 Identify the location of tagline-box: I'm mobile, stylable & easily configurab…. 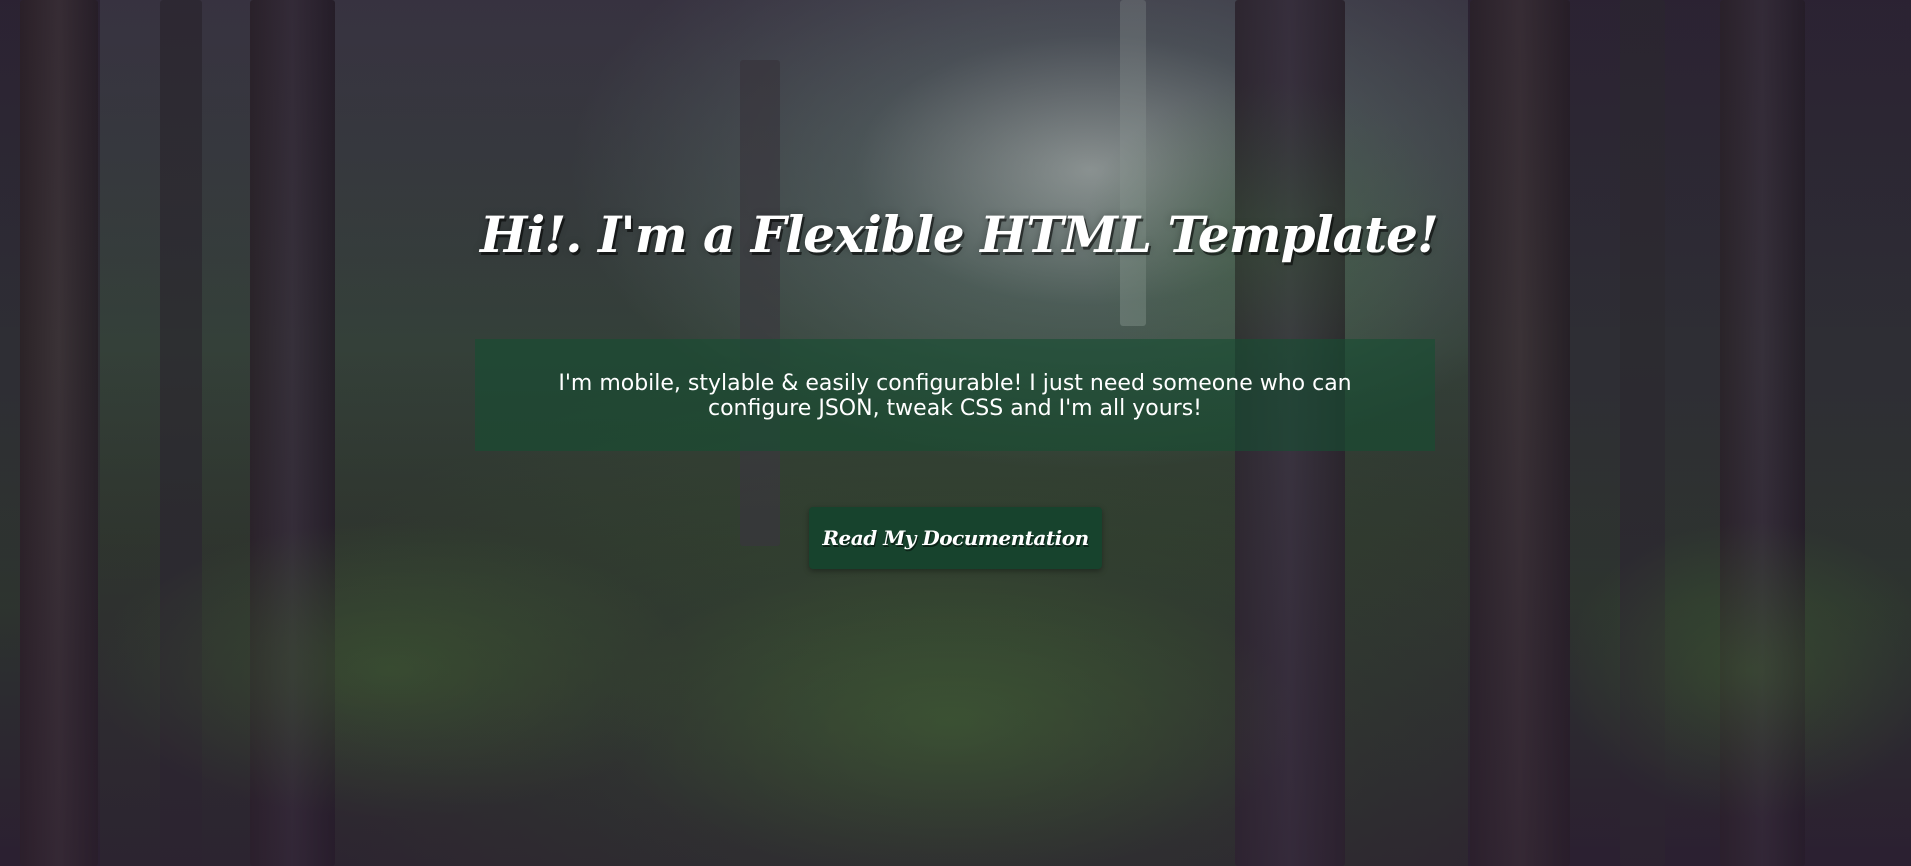
(955, 395).